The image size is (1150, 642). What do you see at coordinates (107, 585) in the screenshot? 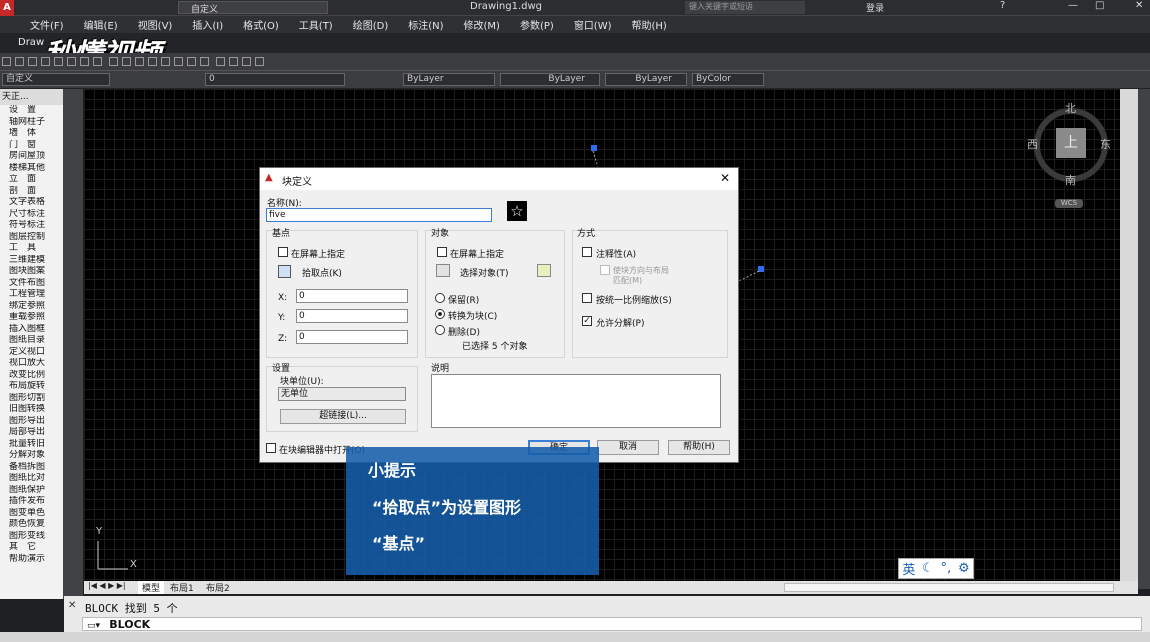
I see `tab-nav-icons: |◀ ◀ ▶ ▶|` at bounding box center [107, 585].